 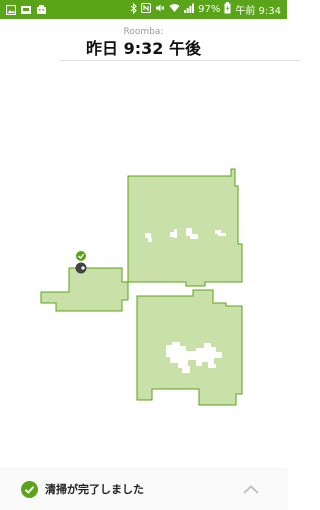 What do you see at coordinates (174, 9) in the screenshot?
I see `wifi-icon` at bounding box center [174, 9].